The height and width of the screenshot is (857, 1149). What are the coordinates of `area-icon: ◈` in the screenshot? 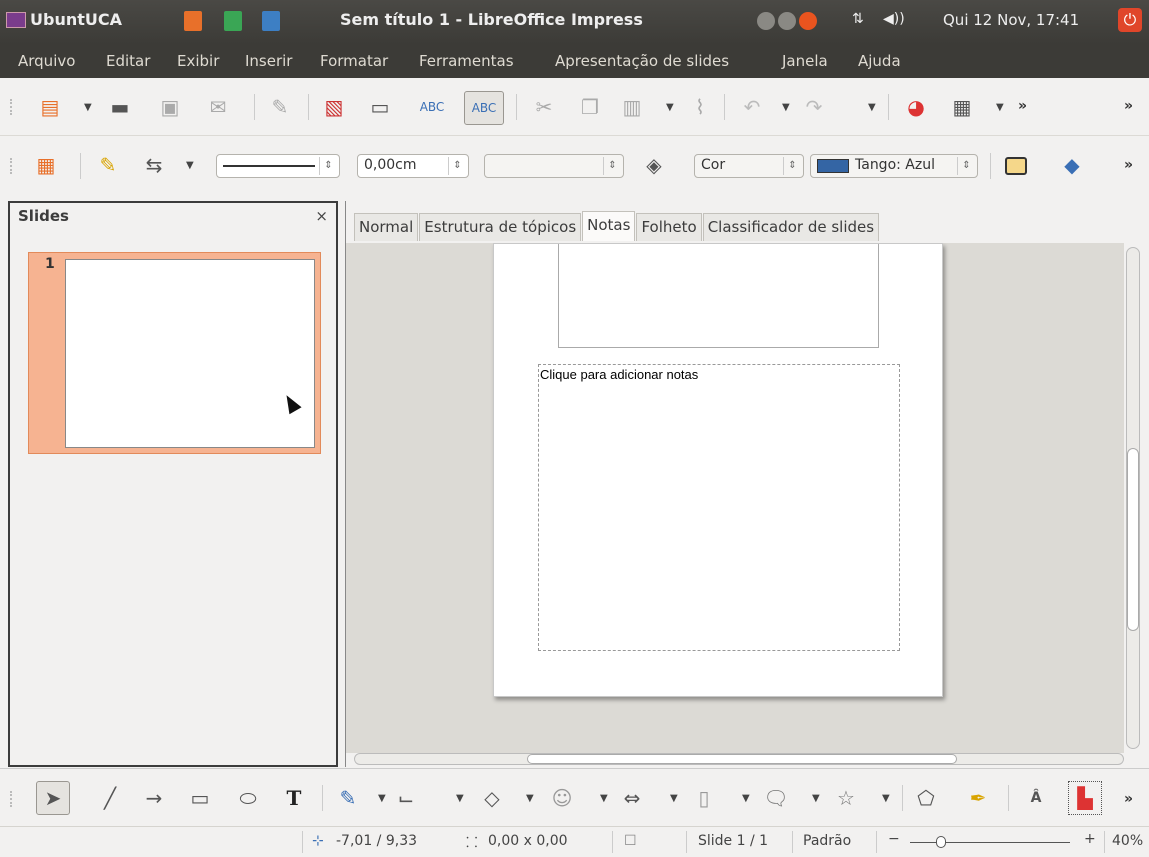 It's located at (654, 165).